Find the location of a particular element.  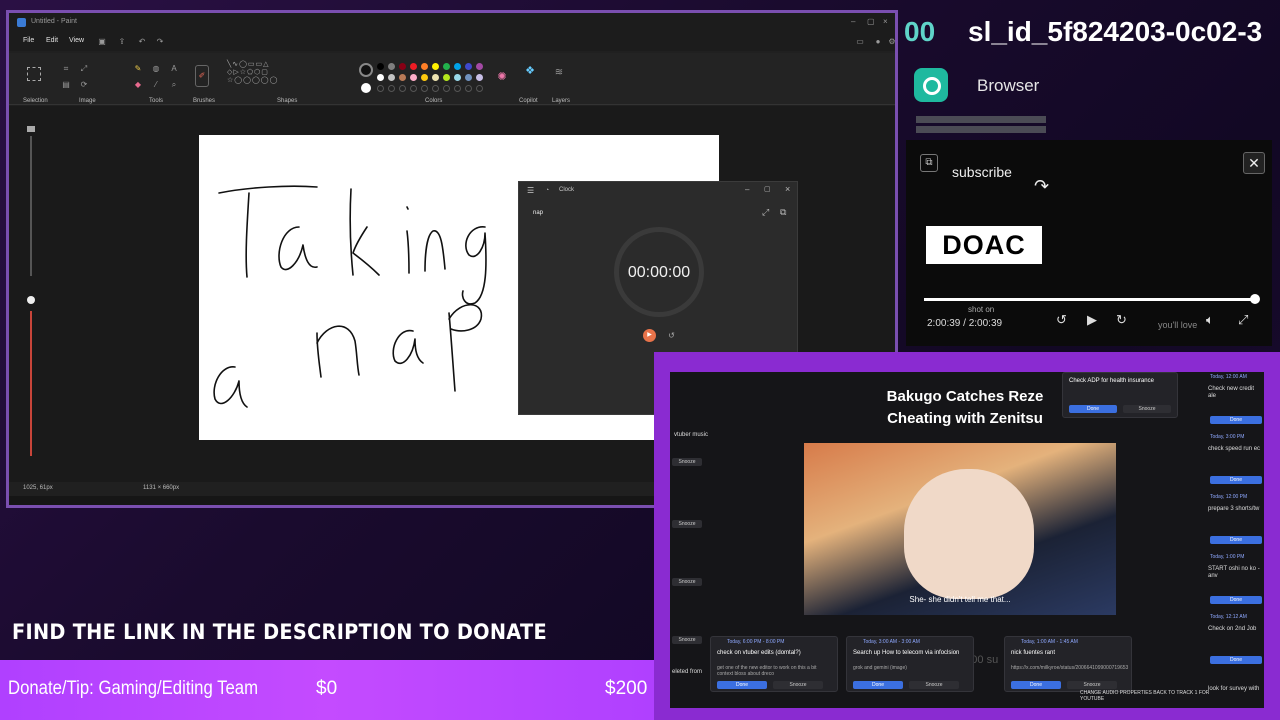

reset-button: ↺ is located at coordinates (671, 335).